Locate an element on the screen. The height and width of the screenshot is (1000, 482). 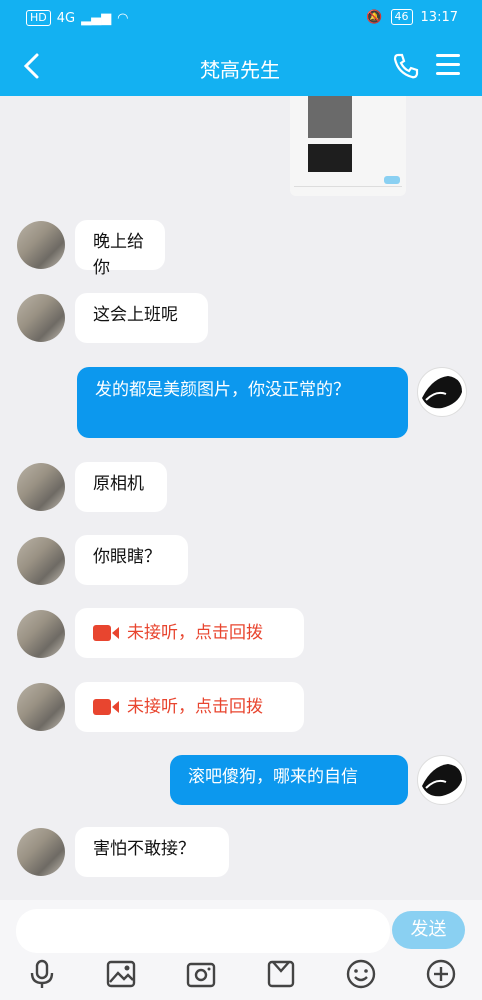
camera-icon is located at coordinates (201, 974).